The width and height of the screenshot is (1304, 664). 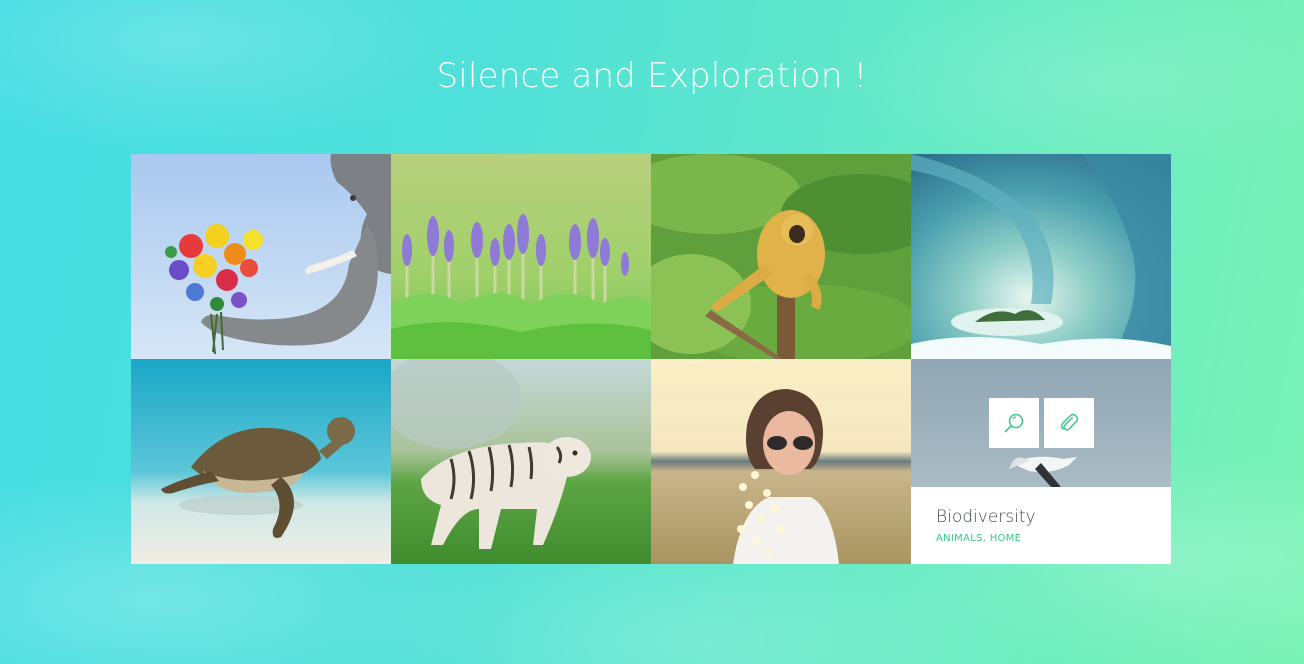 I want to click on gallery-item-wave, so click(x=1041, y=256).